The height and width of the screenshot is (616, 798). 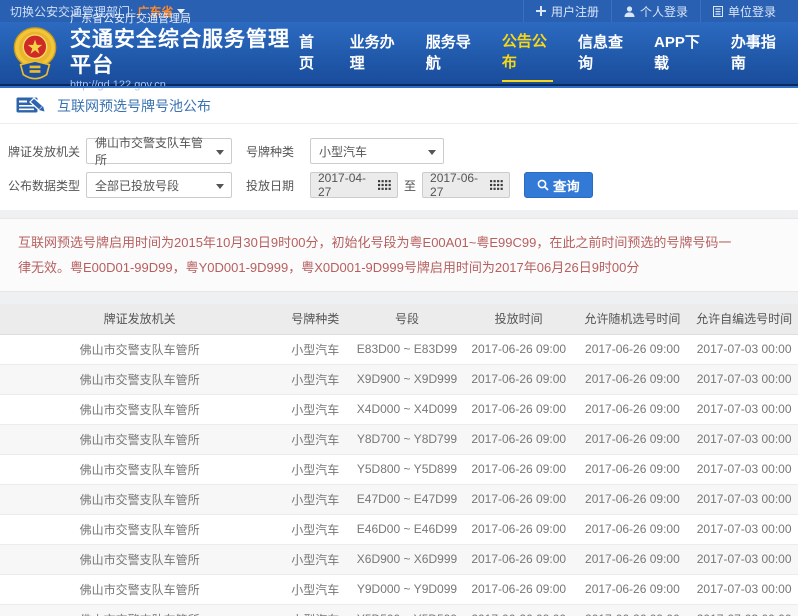 What do you see at coordinates (44, 185) in the screenshot?
I see `data-type-label: 公布数据类型` at bounding box center [44, 185].